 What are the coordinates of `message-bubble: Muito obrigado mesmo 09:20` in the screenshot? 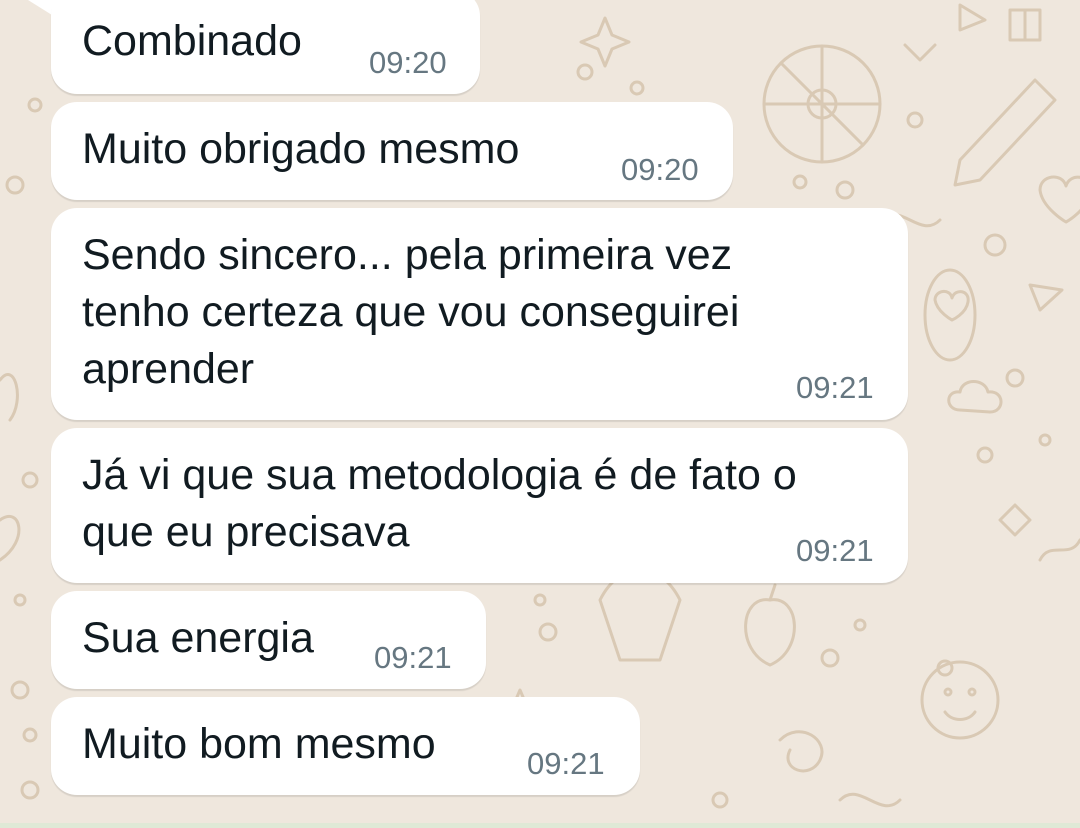 It's located at (392, 151).